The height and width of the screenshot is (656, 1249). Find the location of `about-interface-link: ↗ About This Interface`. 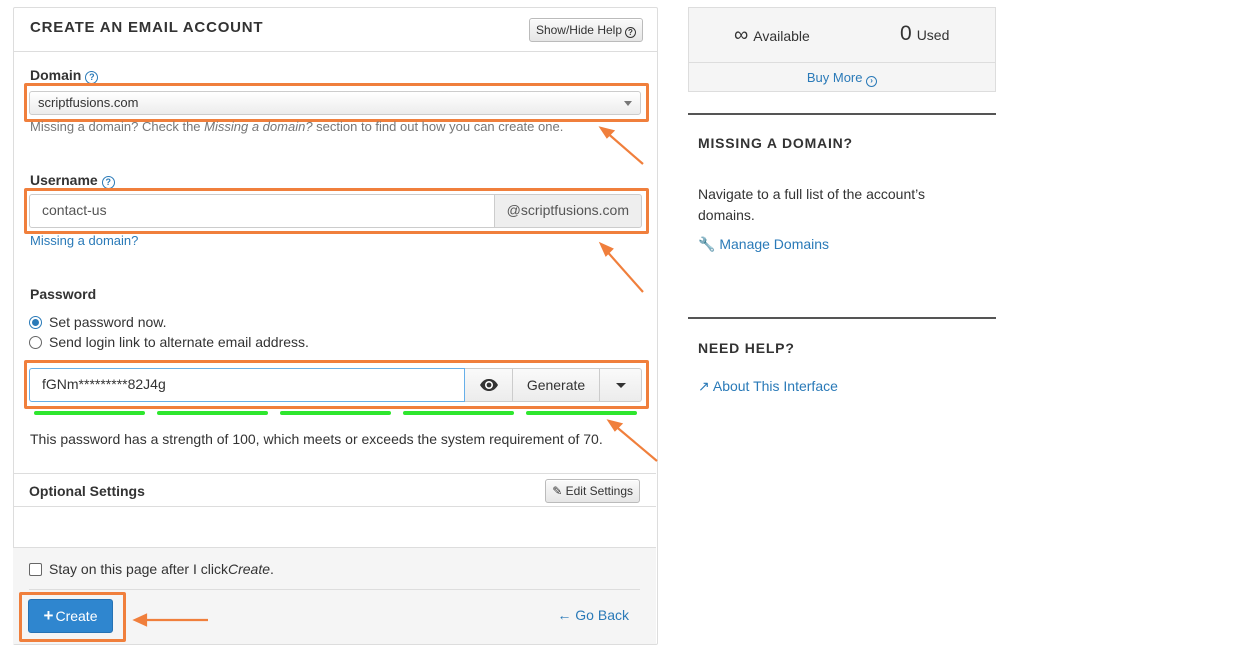

about-interface-link: ↗ About This Interface is located at coordinates (768, 386).